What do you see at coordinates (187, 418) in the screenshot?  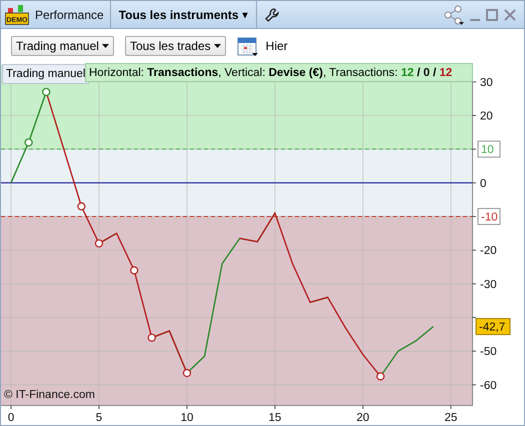 I see `x-axis-label: 10` at bounding box center [187, 418].